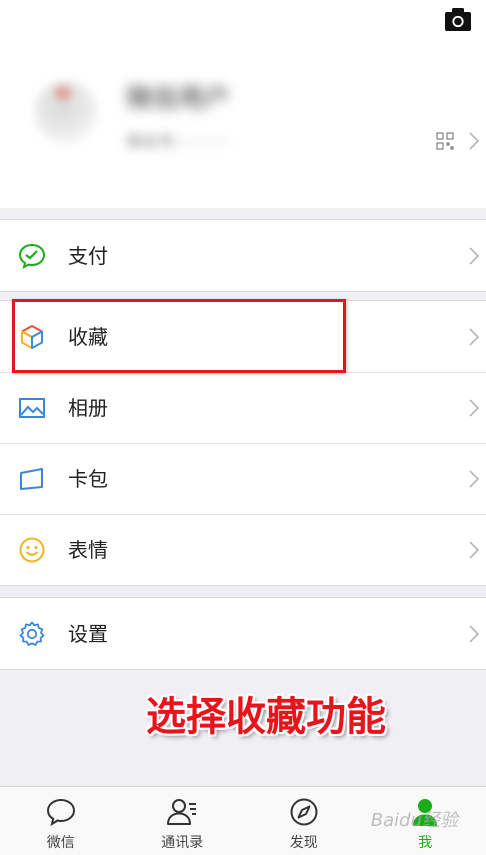 The image size is (486, 855). What do you see at coordinates (243, 407) in the screenshot?
I see `menu-item-album: 相册` at bounding box center [243, 407].